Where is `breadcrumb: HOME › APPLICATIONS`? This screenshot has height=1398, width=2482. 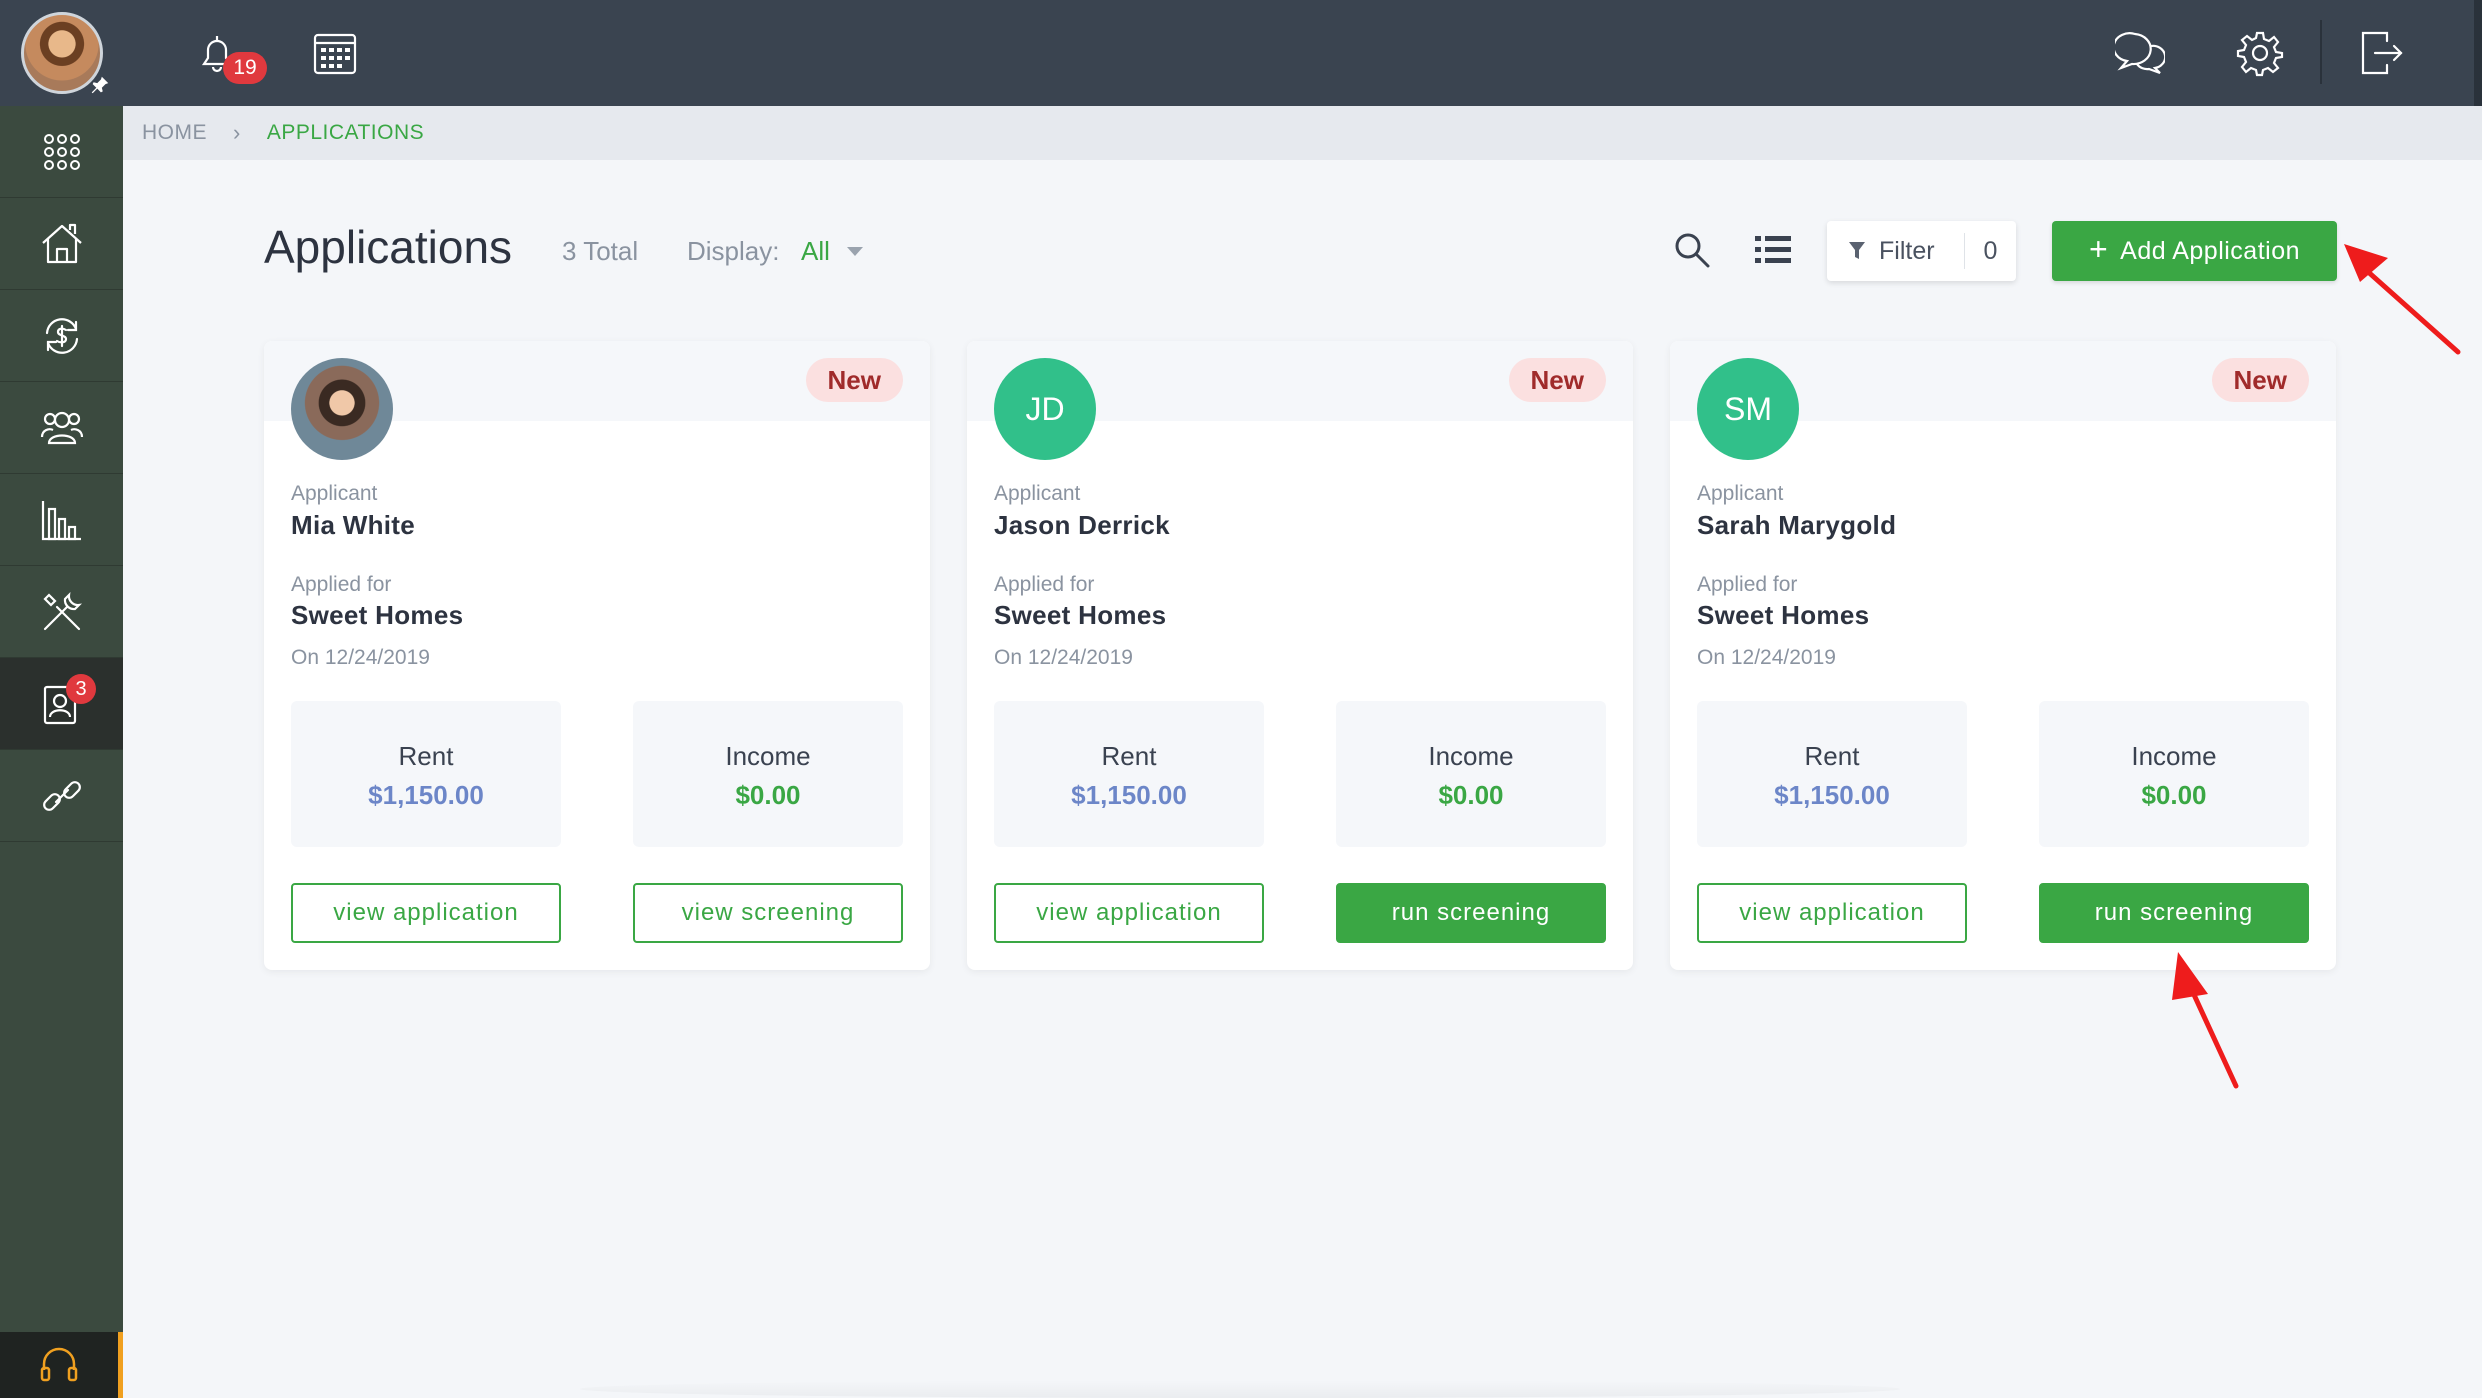 breadcrumb: HOME › APPLICATIONS is located at coordinates (1302, 133).